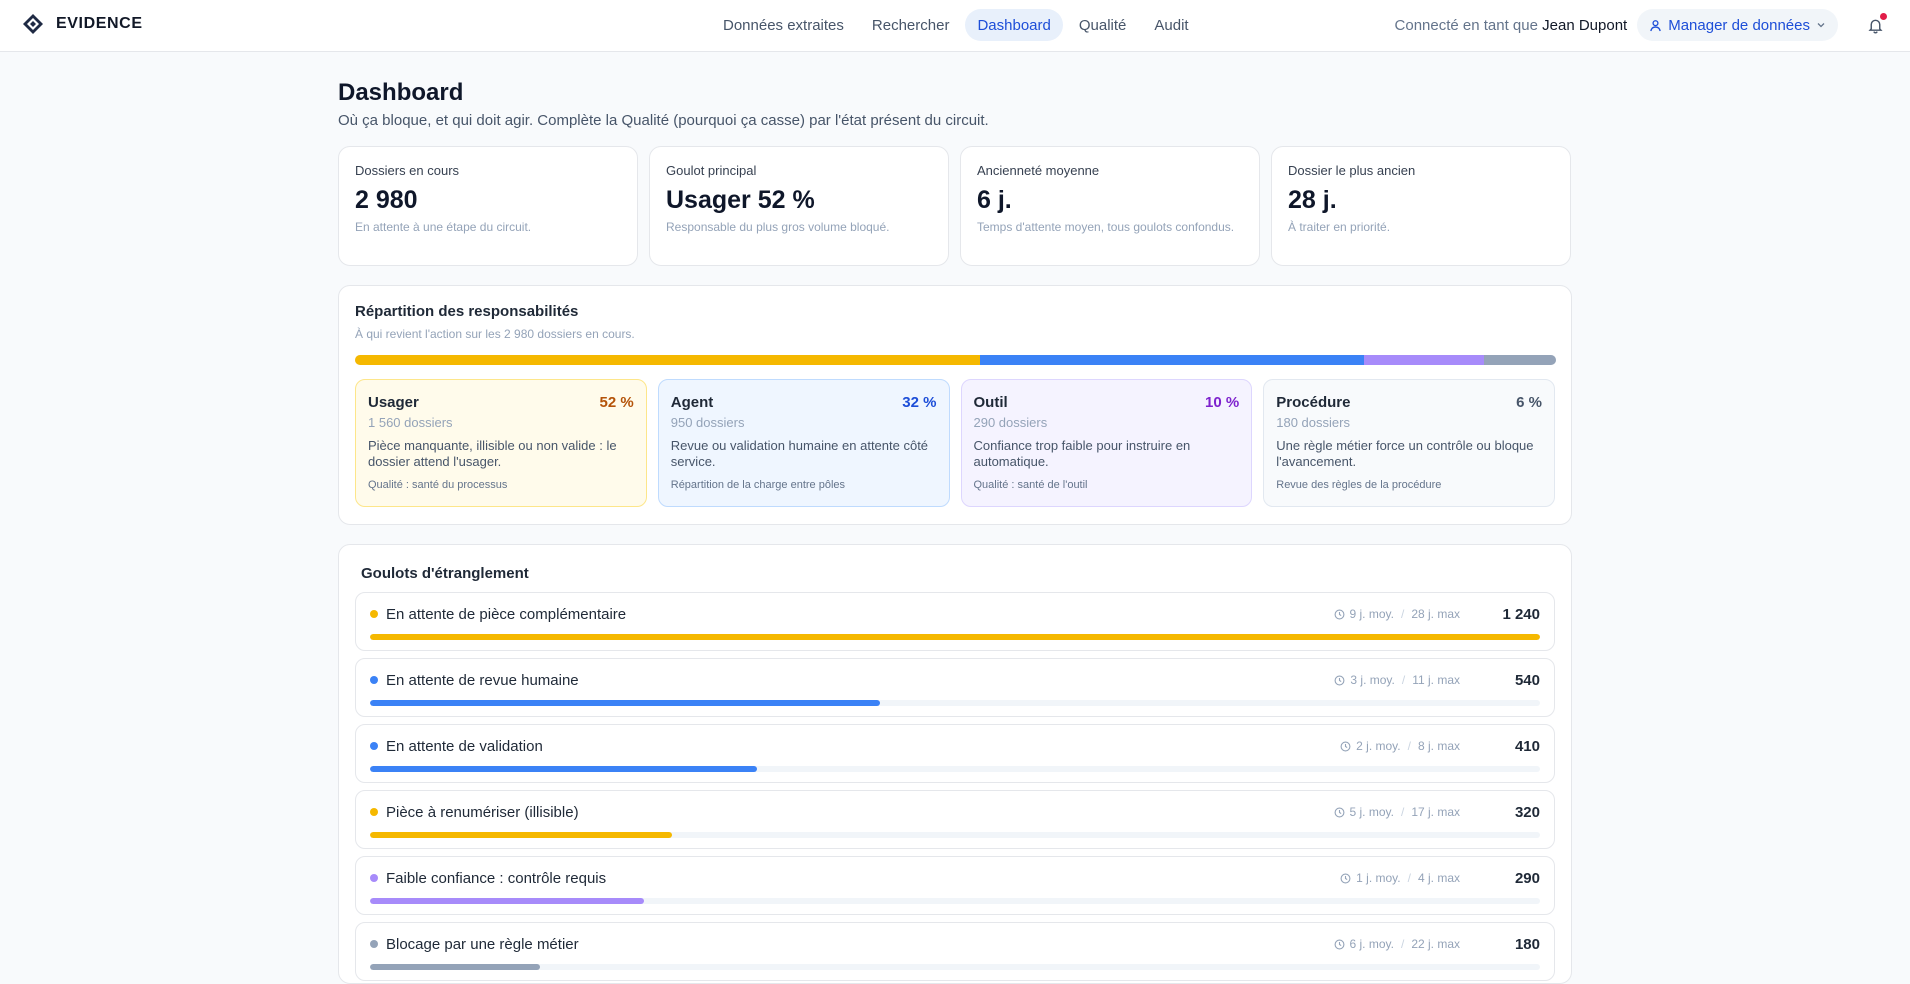 The height and width of the screenshot is (984, 1910). Describe the element at coordinates (1352, 170) in the screenshot. I see `kpi-label: Dossier le plus ancien` at that location.